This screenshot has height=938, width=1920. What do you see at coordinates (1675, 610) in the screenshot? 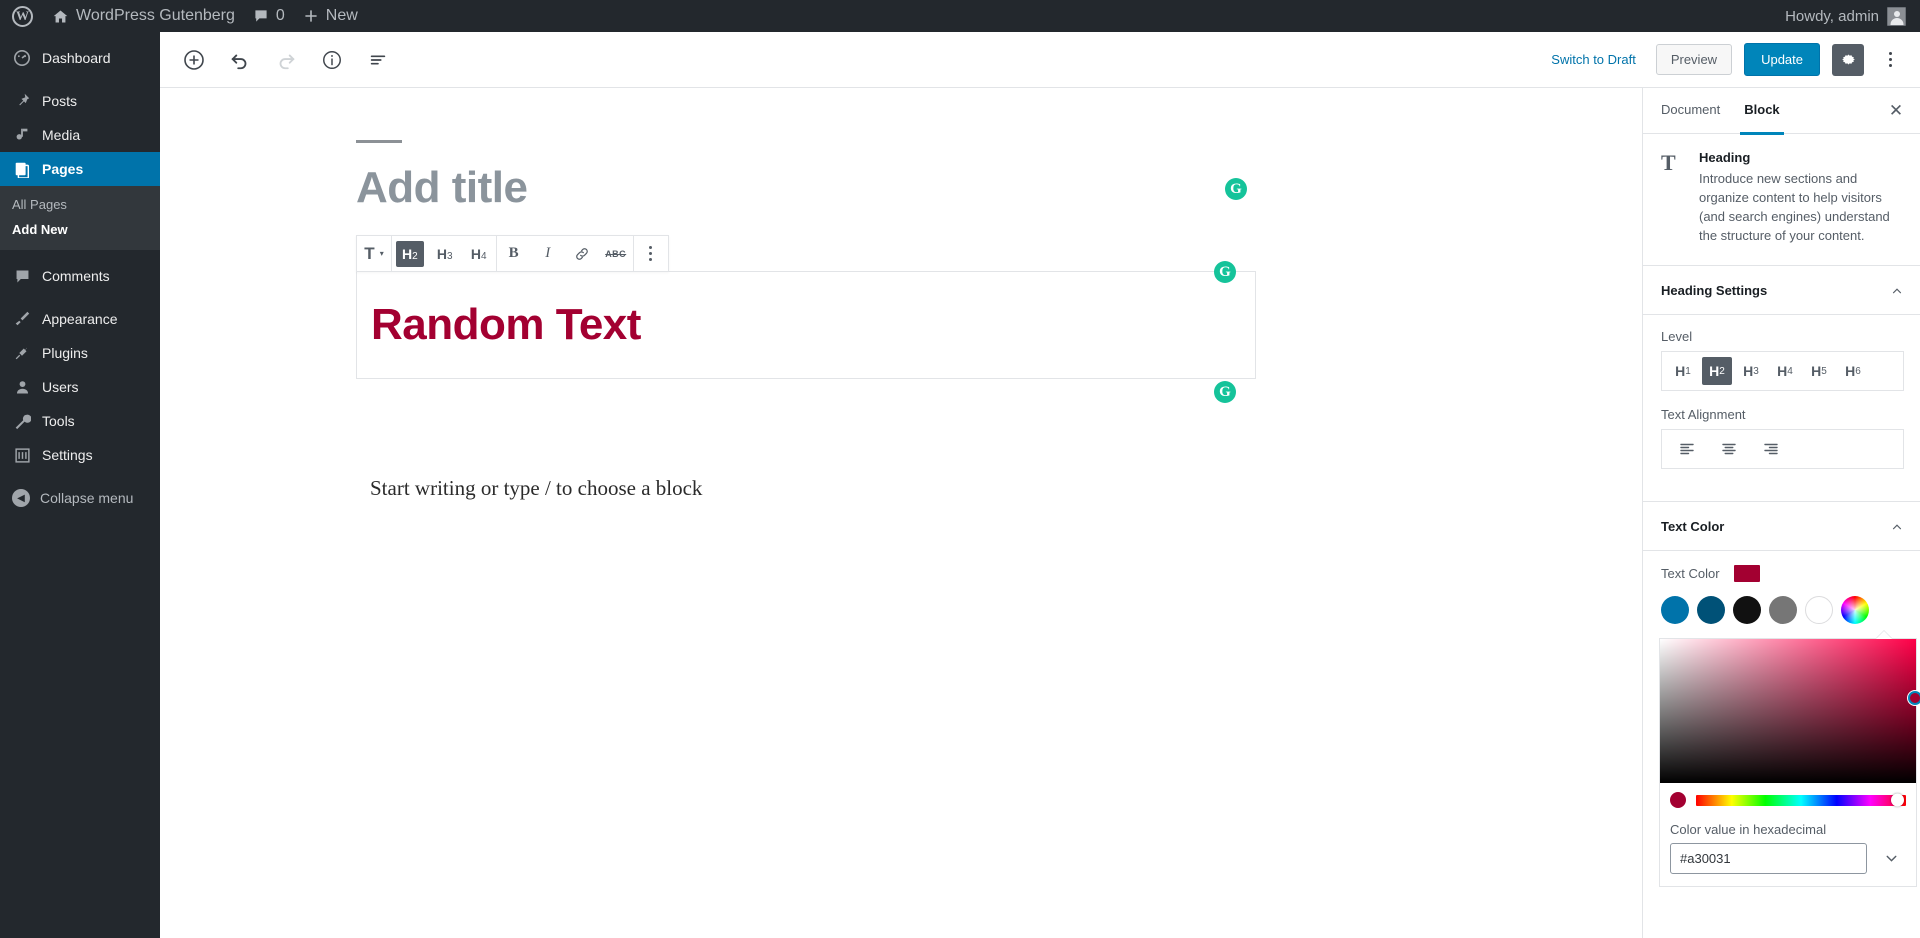
I see `color-swatch-pale-blue` at bounding box center [1675, 610].